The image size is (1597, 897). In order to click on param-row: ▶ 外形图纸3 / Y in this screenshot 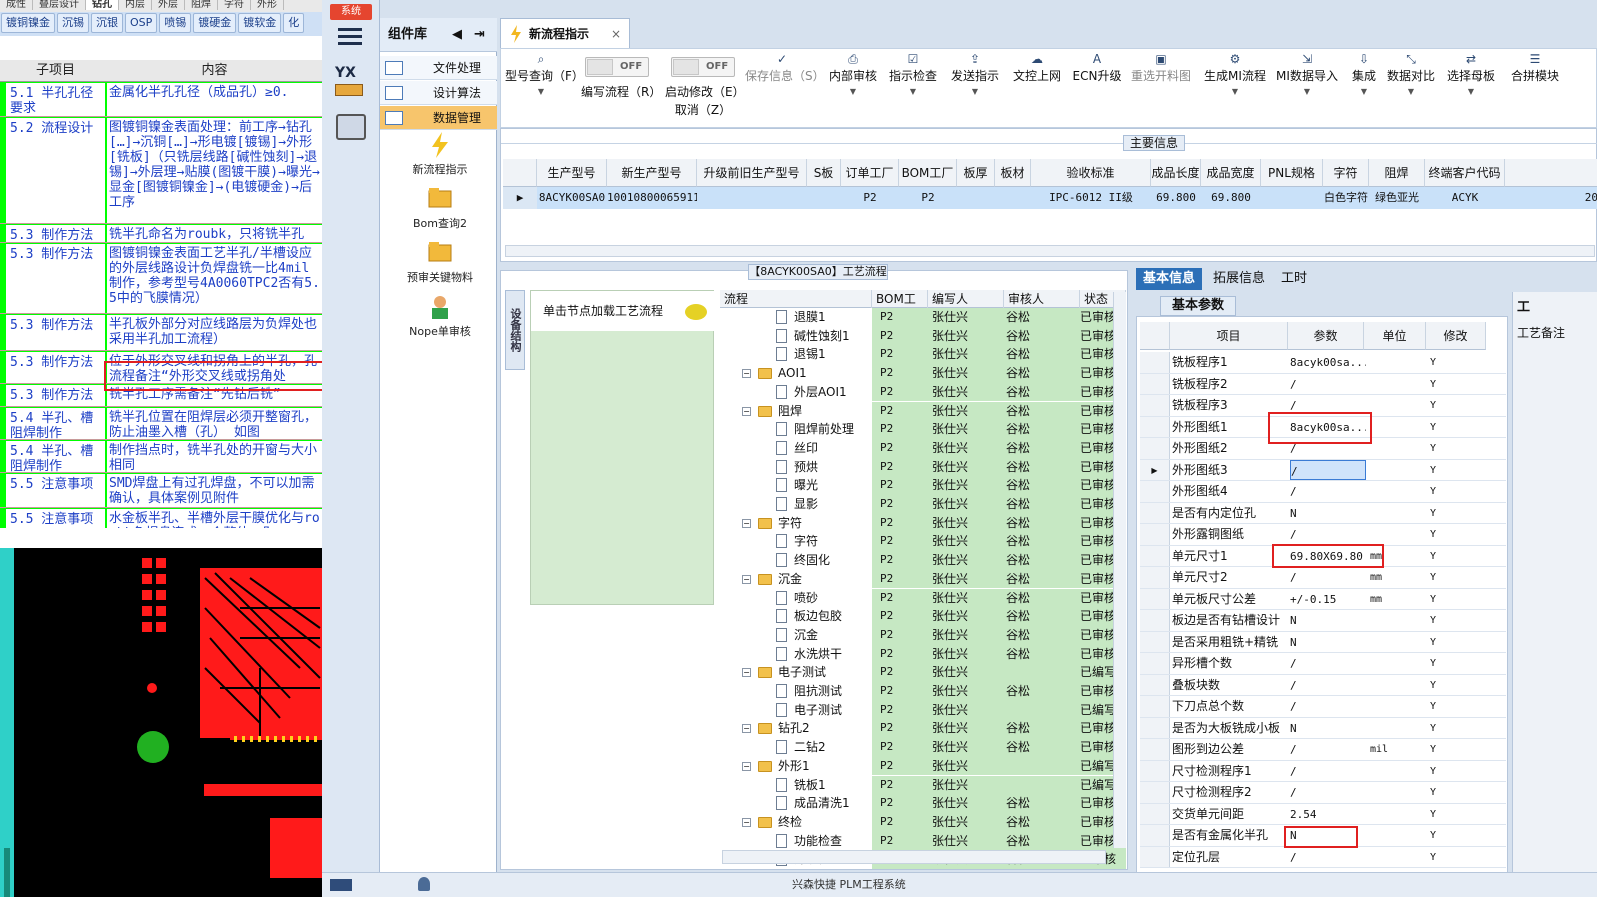, I will do `click(1323, 470)`.